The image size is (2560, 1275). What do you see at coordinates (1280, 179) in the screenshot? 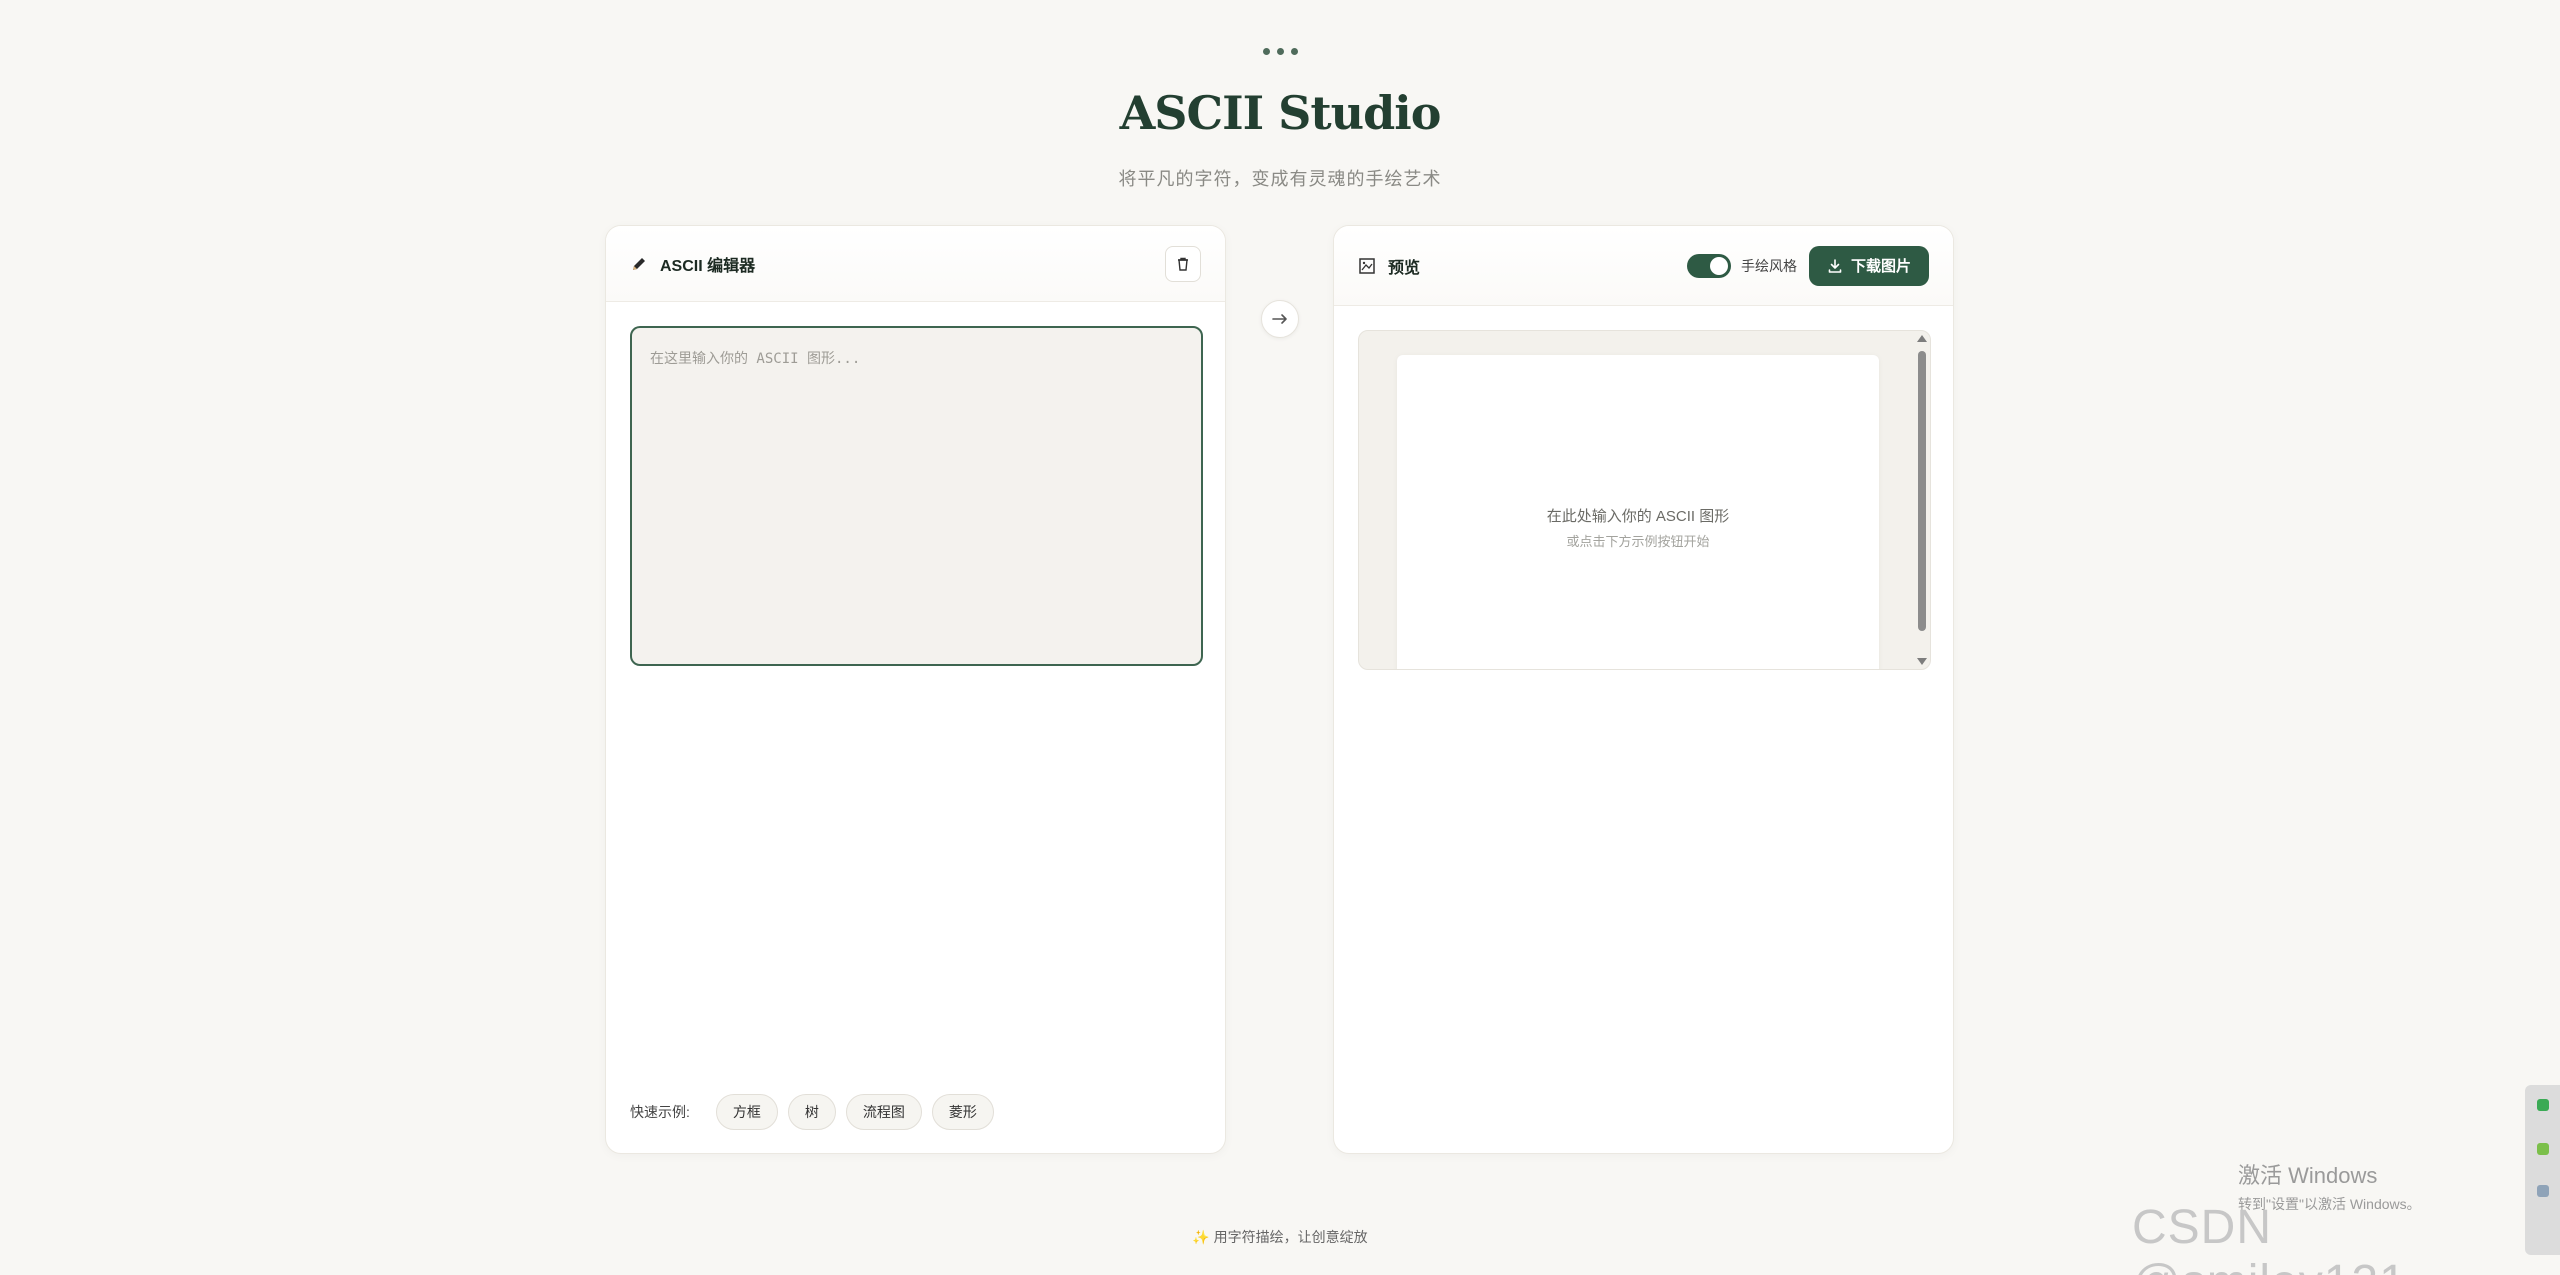
I see `page-subtitle: 将平凡的字符，变成有灵魂的手绘艺术` at bounding box center [1280, 179].